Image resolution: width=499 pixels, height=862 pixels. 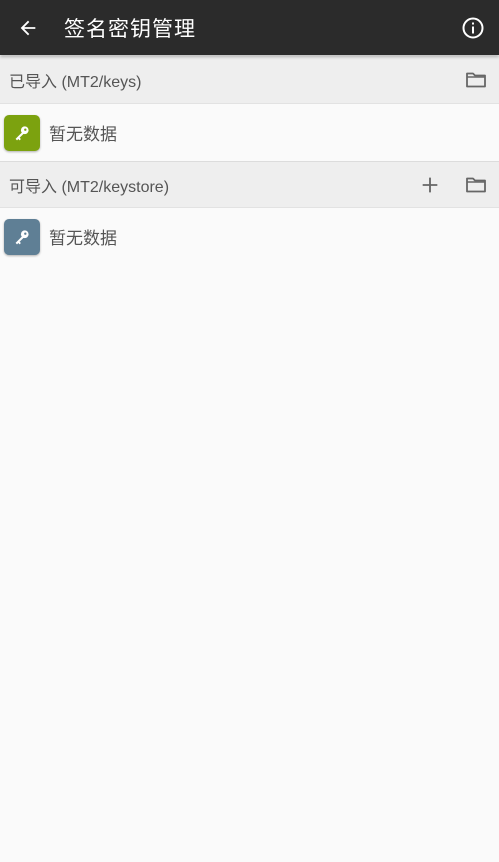 I want to click on info-button, so click(x=473, y=27).